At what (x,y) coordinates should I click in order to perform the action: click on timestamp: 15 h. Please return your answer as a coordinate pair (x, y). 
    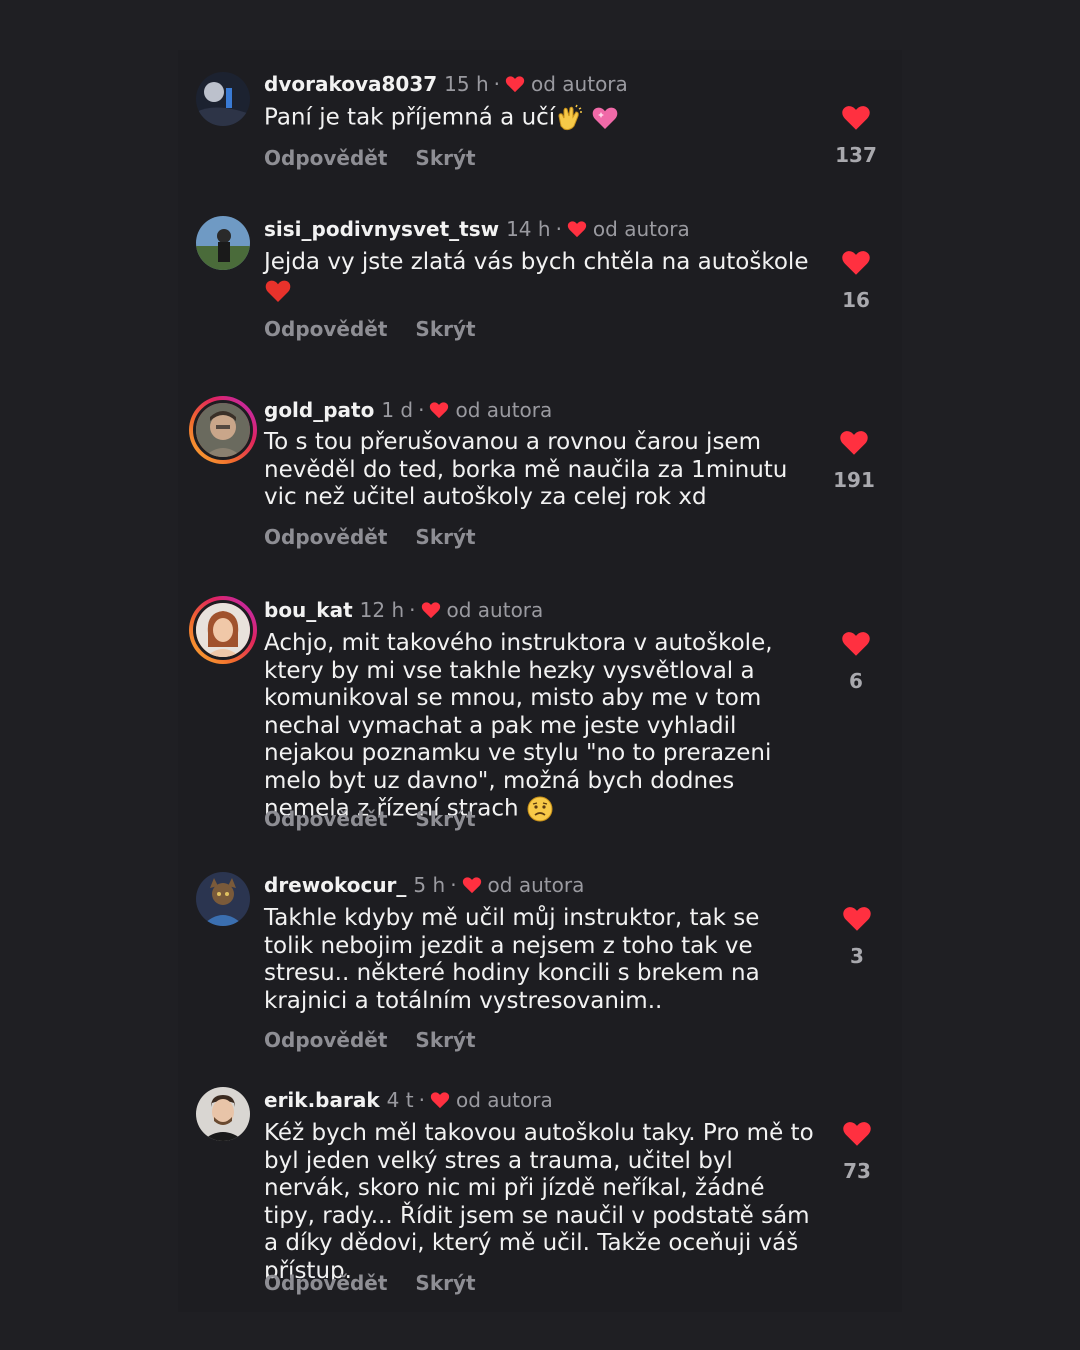
    Looking at the image, I should click on (466, 84).